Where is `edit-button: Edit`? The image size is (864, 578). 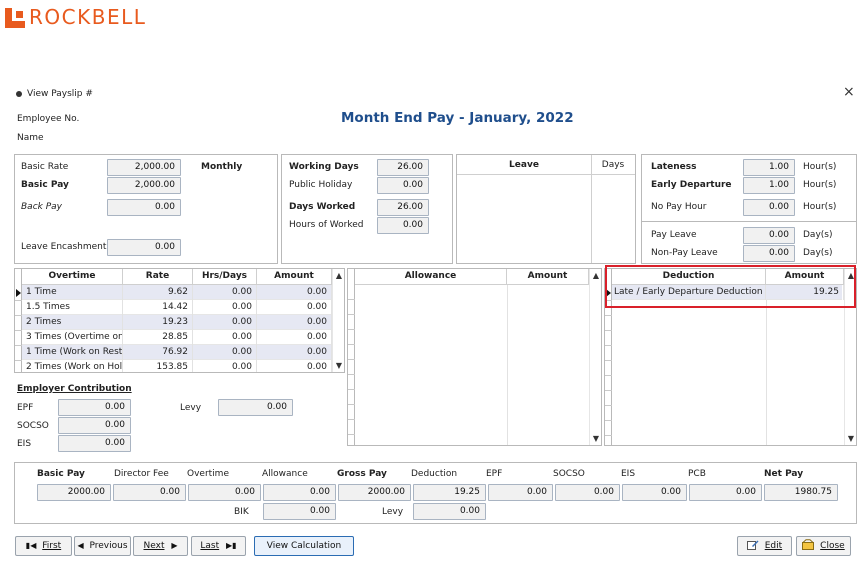 edit-button: Edit is located at coordinates (764, 546).